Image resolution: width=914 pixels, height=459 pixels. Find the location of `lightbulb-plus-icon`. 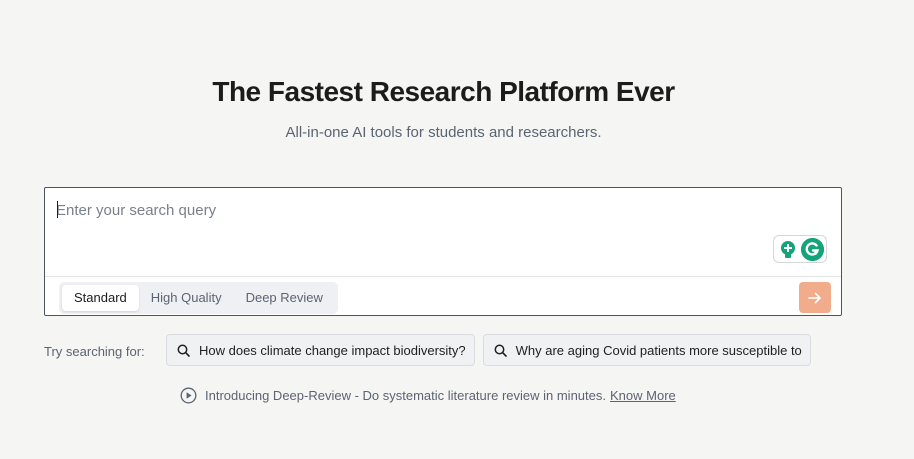

lightbulb-plus-icon is located at coordinates (788, 250).